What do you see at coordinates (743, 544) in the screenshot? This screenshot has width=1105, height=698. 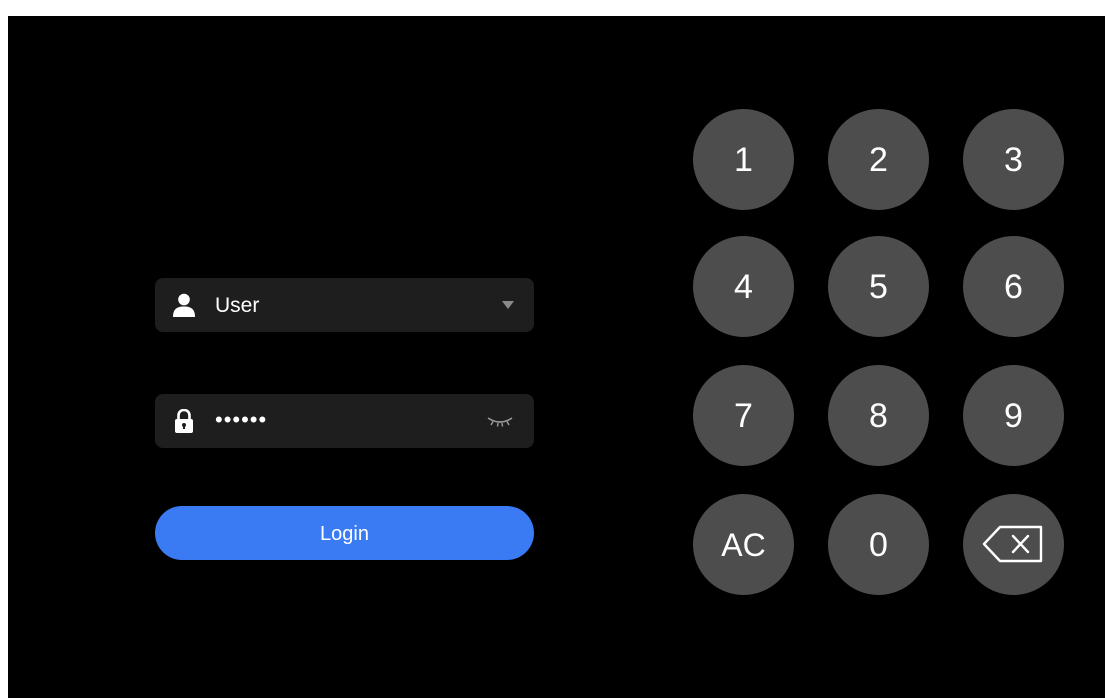 I see `key-clear-all: AC` at bounding box center [743, 544].